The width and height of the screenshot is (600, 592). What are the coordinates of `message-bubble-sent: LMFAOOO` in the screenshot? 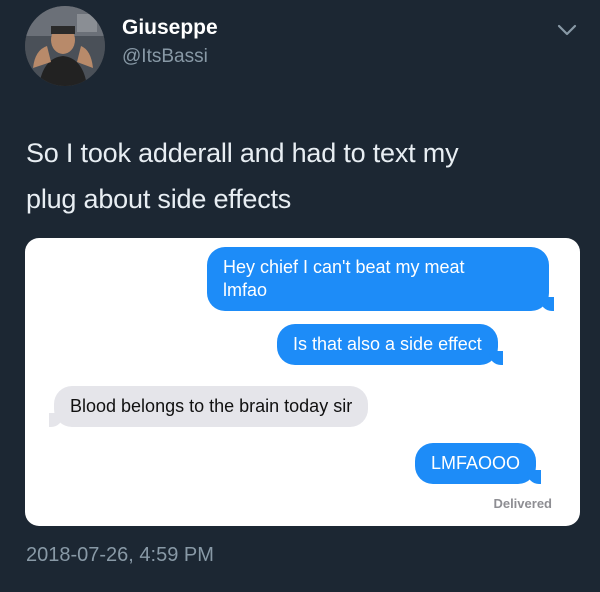 It's located at (478, 463).